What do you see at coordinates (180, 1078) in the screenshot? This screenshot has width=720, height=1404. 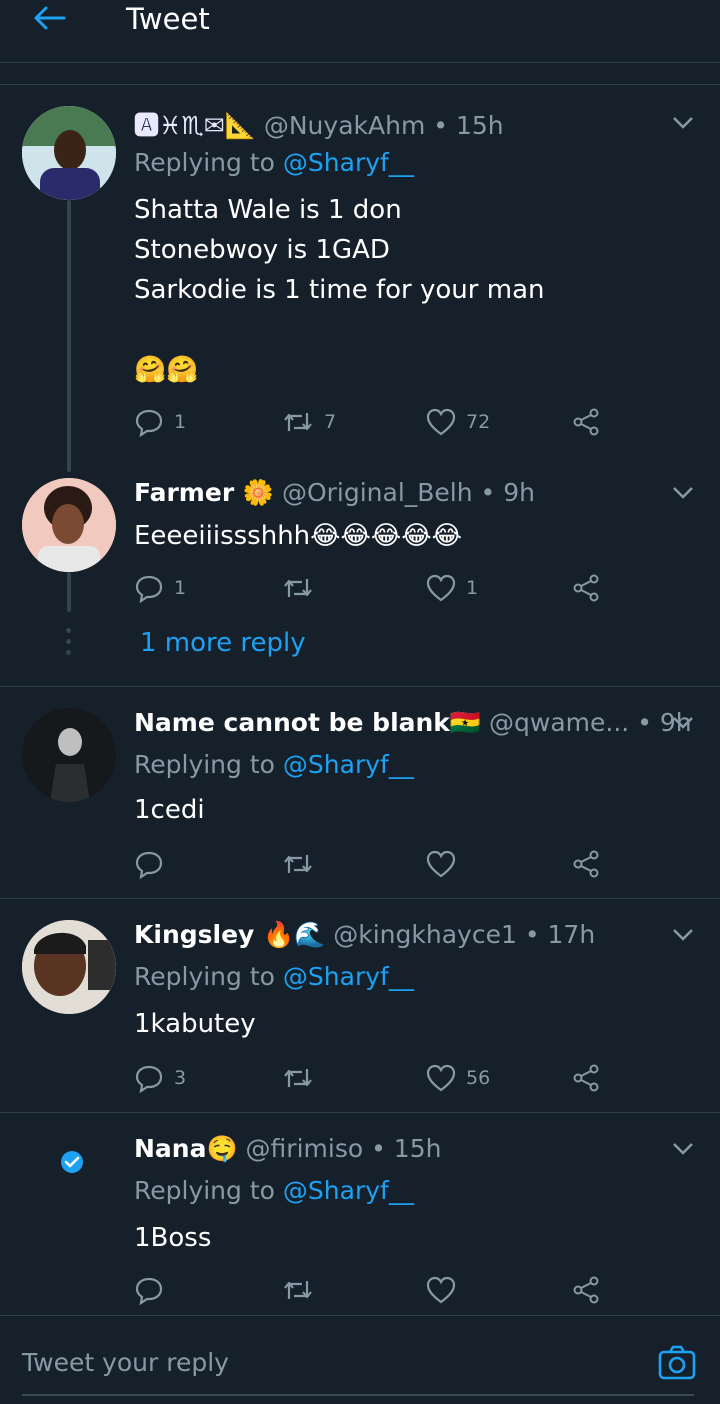 I see `reply-count: 3` at bounding box center [180, 1078].